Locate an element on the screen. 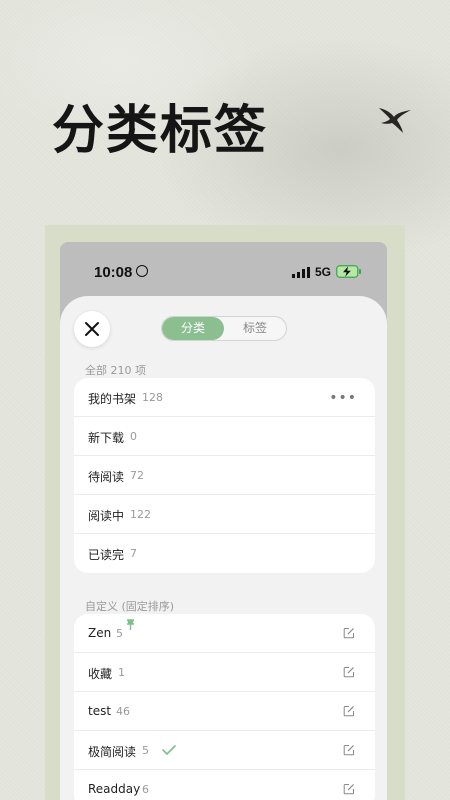 Image resolution: width=450 pixels, height=800 pixels. list-item: 收藏 1 is located at coordinates (224, 672).